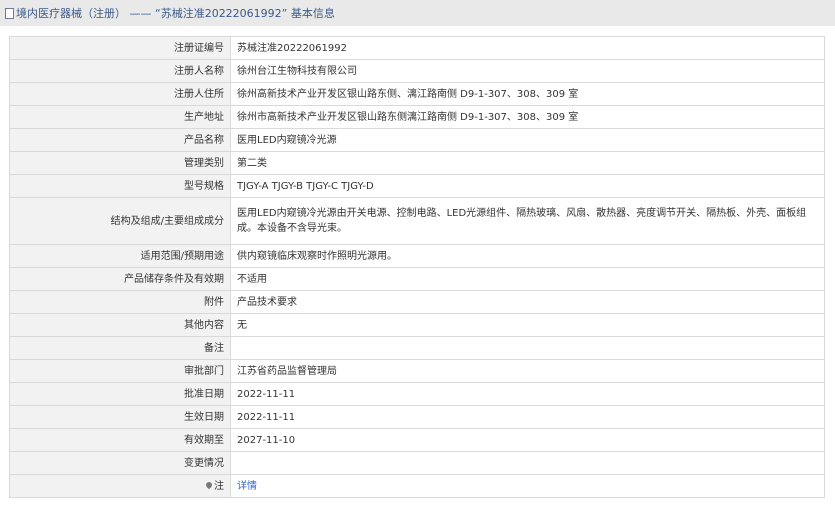  Describe the element at coordinates (120, 325) in the screenshot. I see `row-label-other: 其他内容` at that location.